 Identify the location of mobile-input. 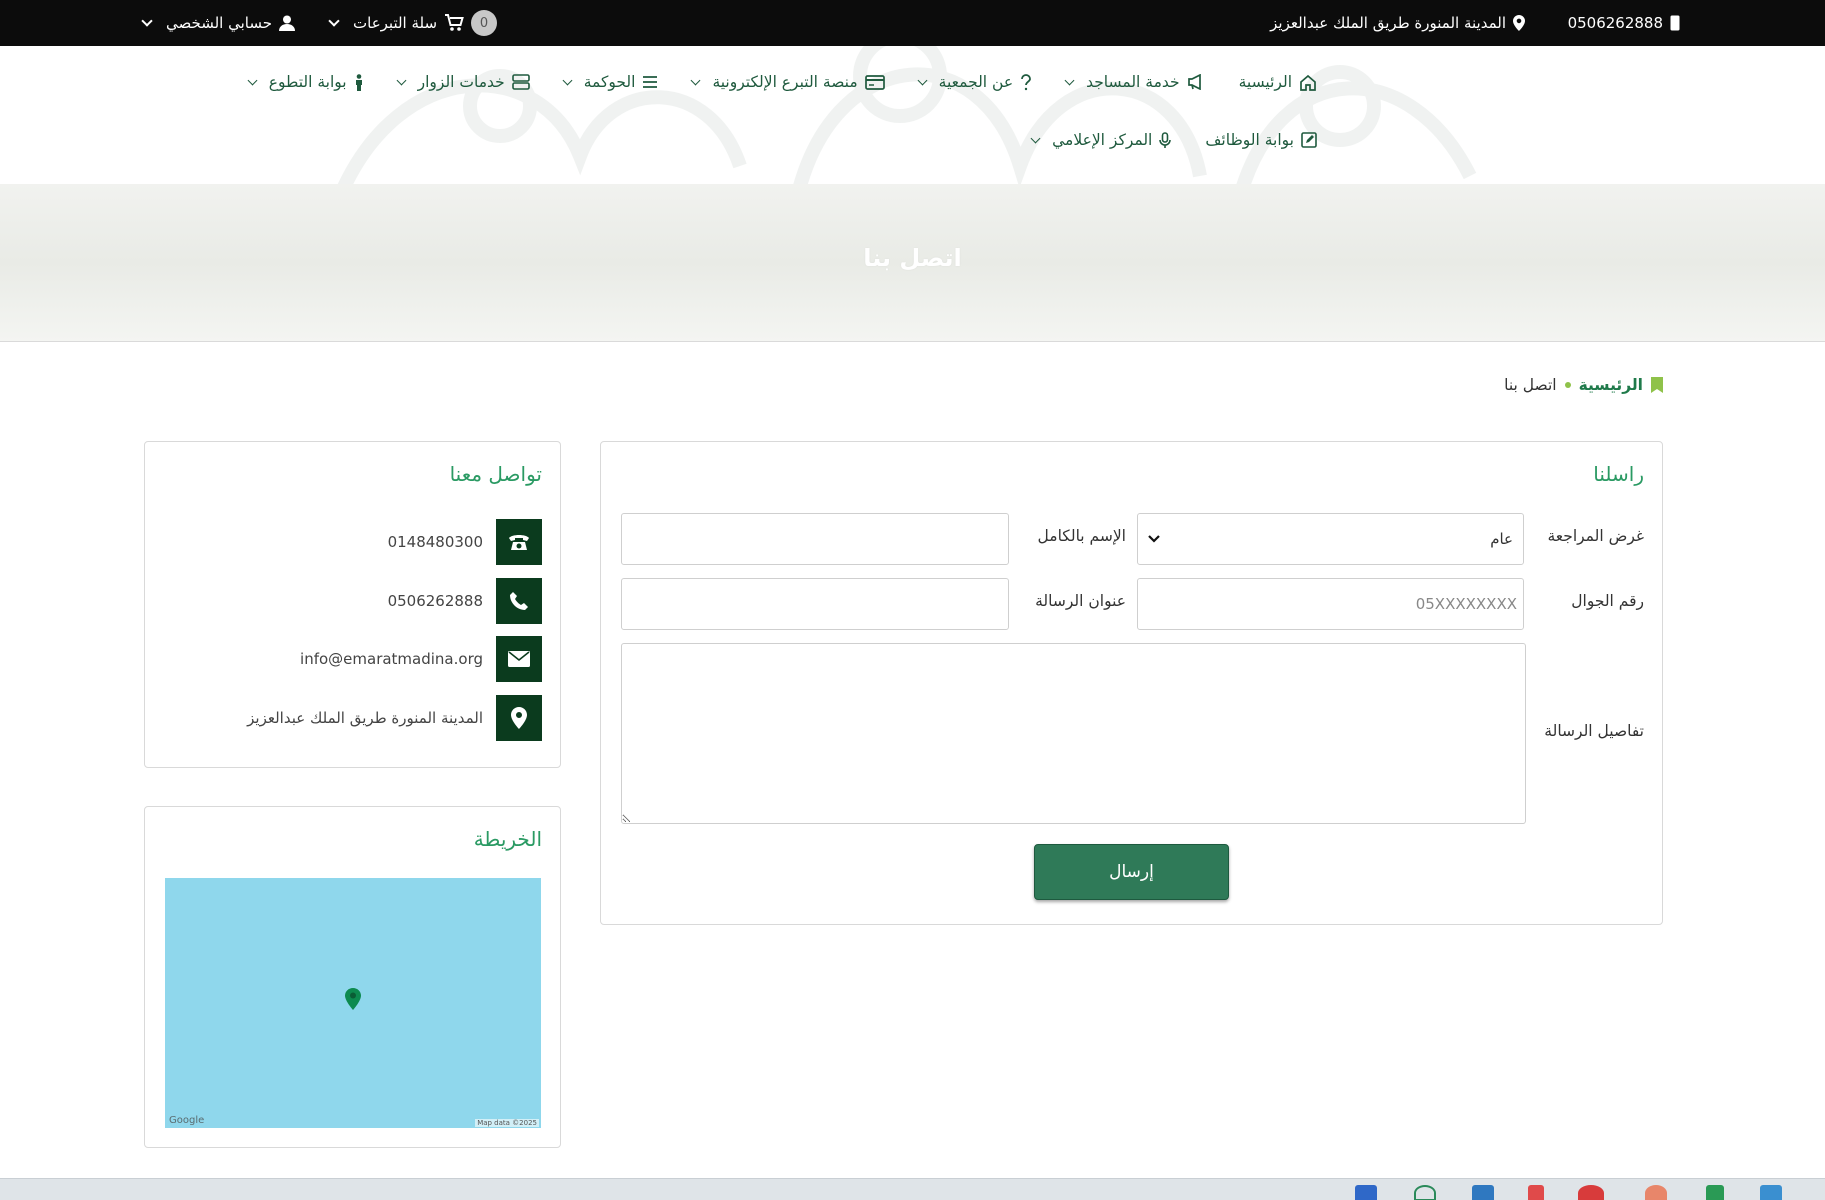
(1330, 604).